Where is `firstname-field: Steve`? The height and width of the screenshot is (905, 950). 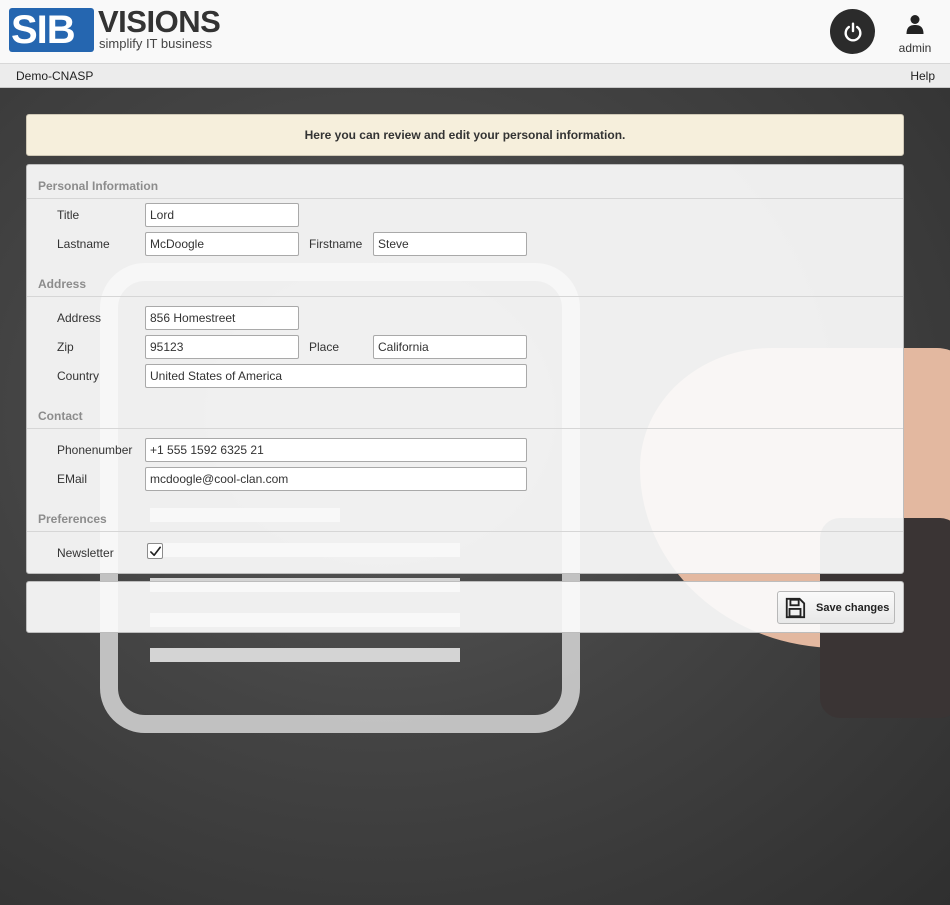
firstname-field: Steve is located at coordinates (450, 244).